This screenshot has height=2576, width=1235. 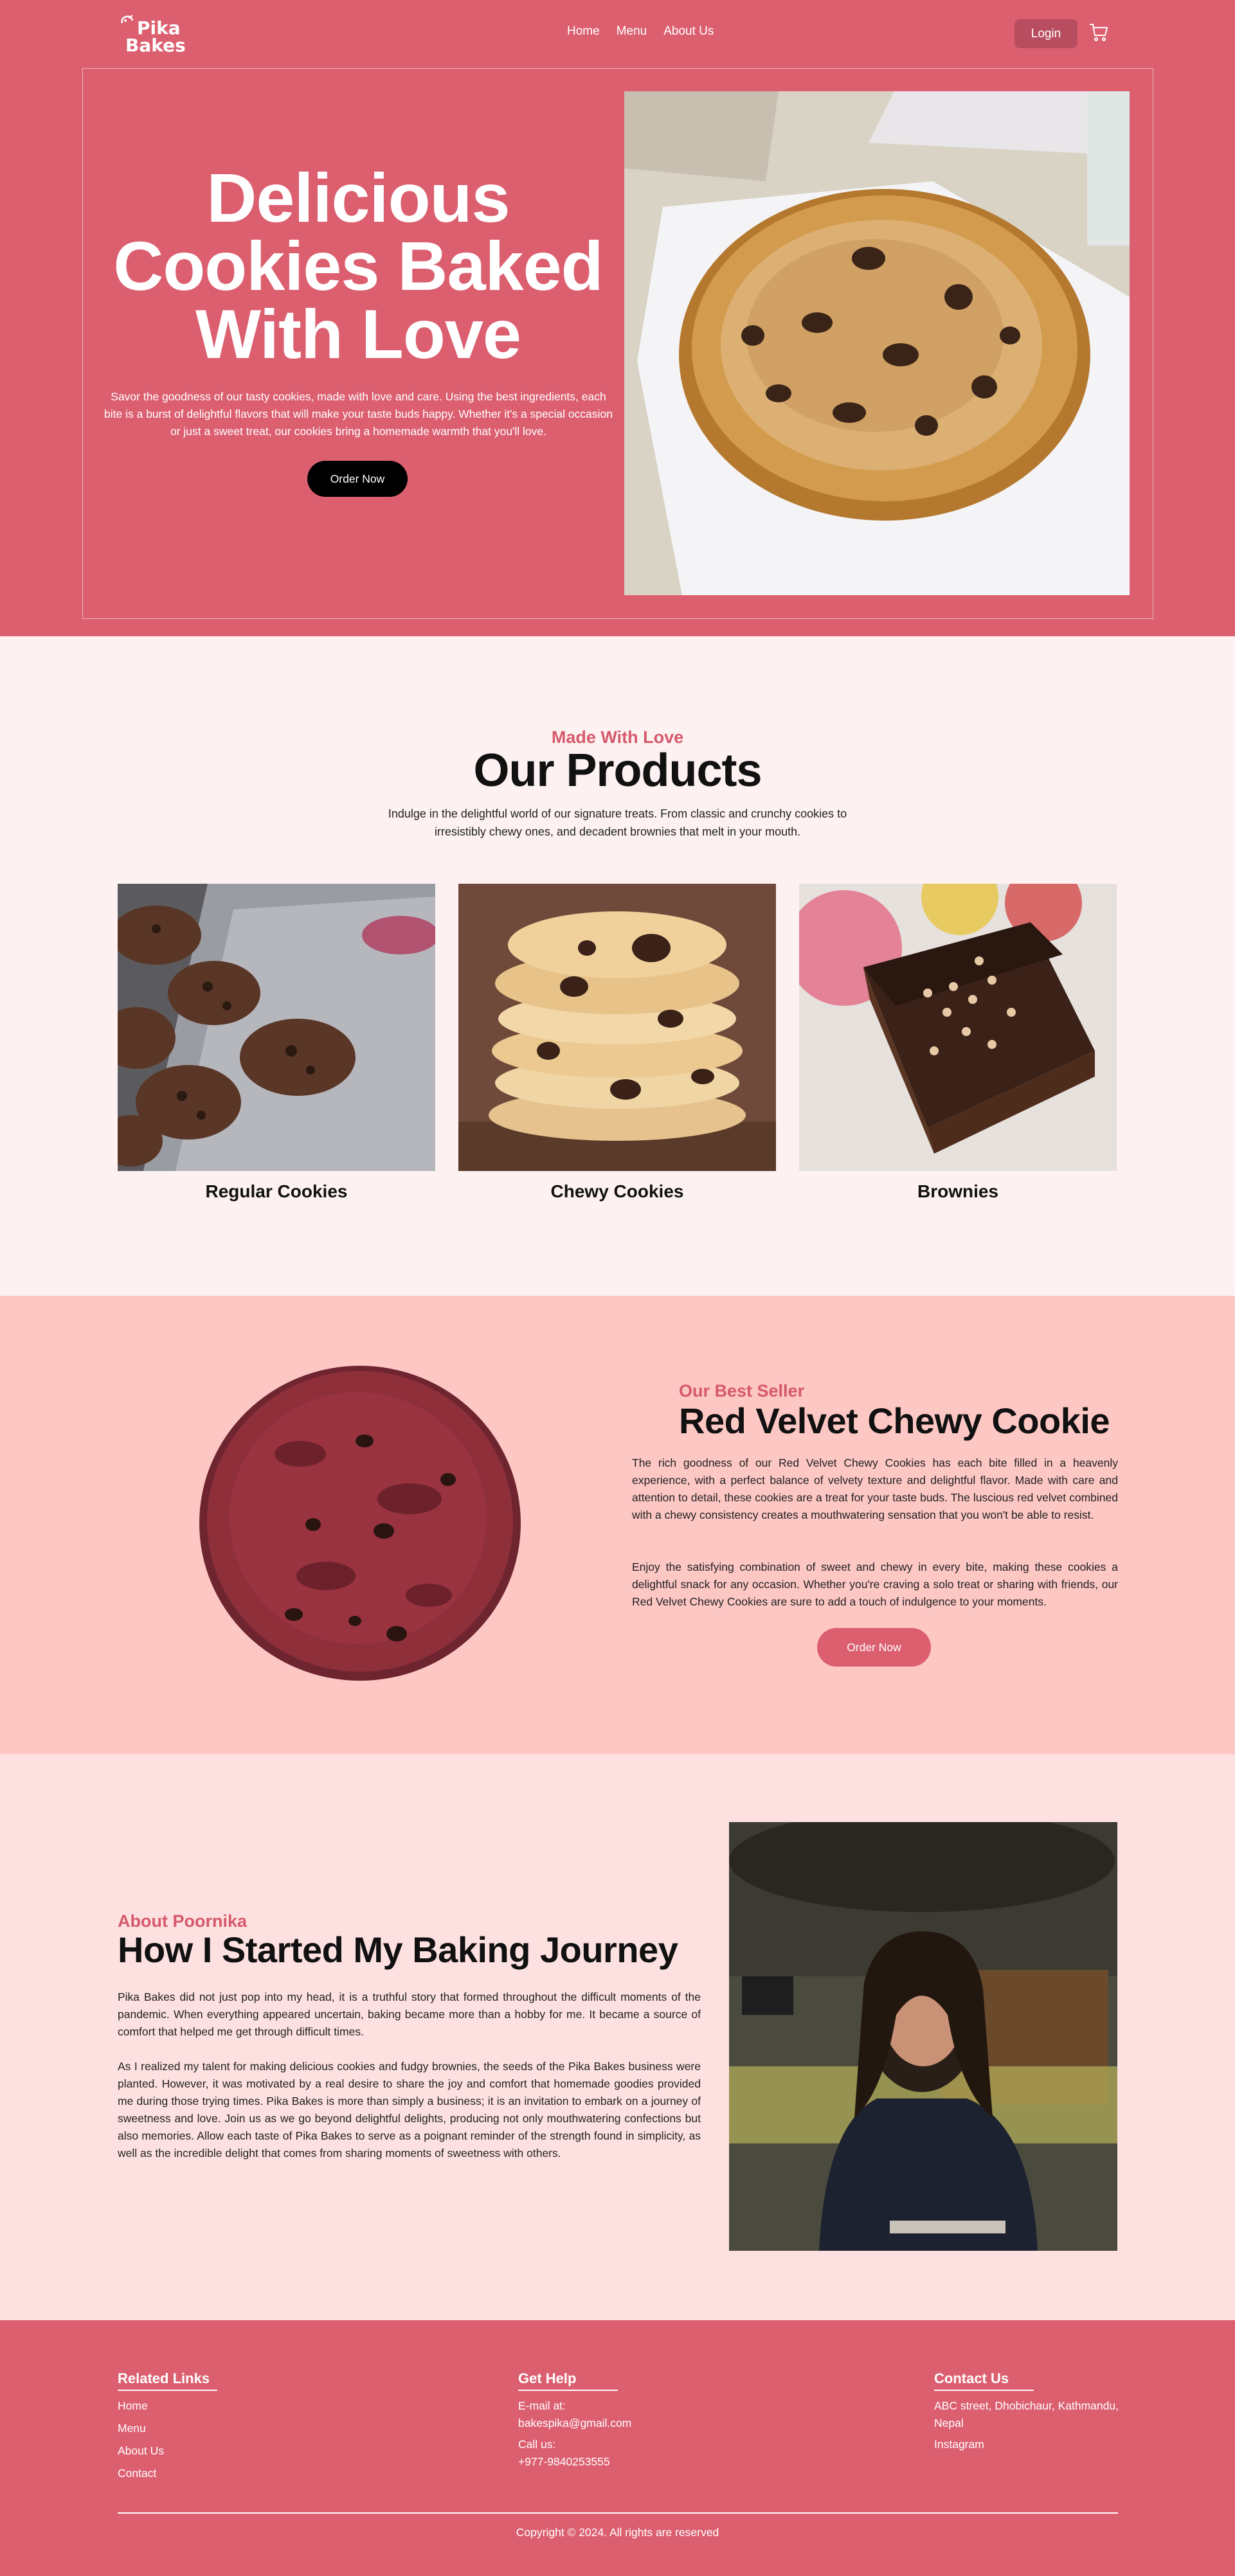 I want to click on product-card-brownies: Brownies, so click(x=958, y=1043).